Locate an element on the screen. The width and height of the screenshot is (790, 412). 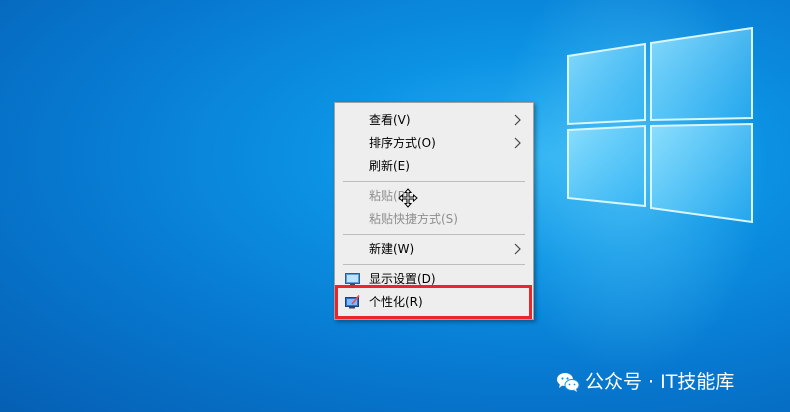
highlight-box is located at coordinates (433, 302).